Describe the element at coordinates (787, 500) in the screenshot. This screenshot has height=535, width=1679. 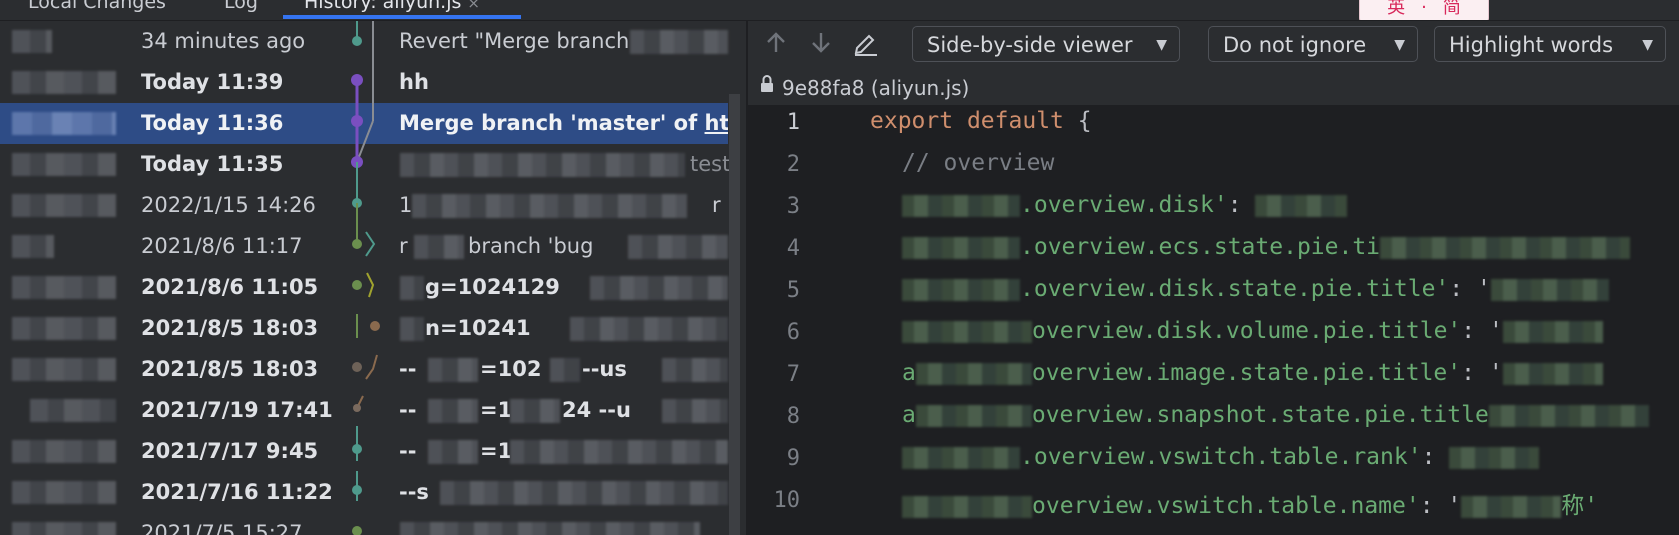
I see `line-number: 10` at that location.